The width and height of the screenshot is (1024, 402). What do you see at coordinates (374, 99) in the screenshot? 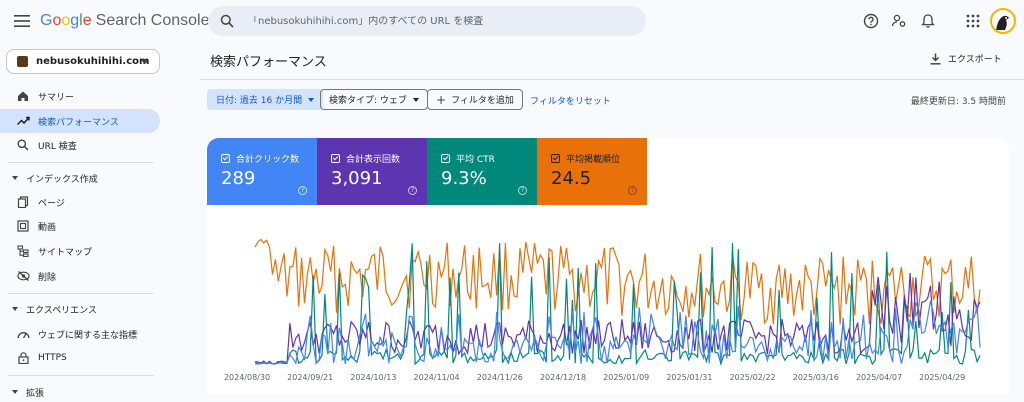
I see `search-type-chip: 検索タイプ: ウェブ` at bounding box center [374, 99].